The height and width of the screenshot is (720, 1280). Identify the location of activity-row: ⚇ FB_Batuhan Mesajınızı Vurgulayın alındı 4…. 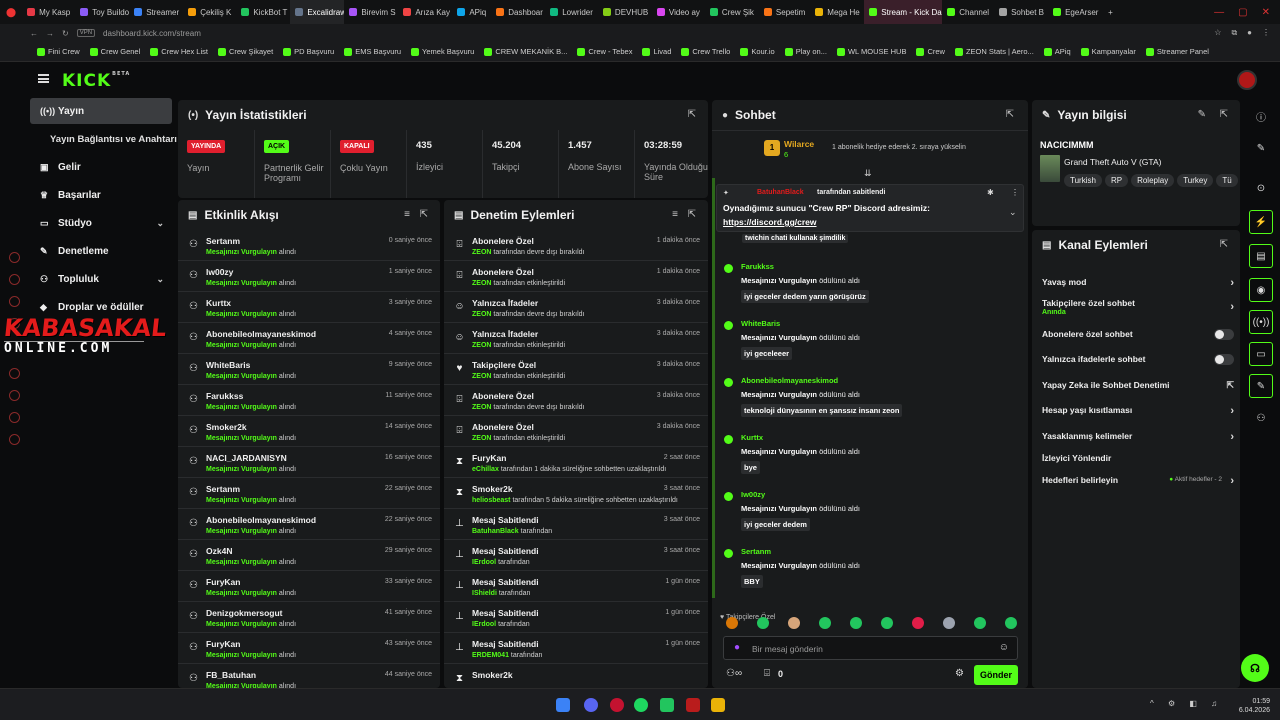
(309, 676).